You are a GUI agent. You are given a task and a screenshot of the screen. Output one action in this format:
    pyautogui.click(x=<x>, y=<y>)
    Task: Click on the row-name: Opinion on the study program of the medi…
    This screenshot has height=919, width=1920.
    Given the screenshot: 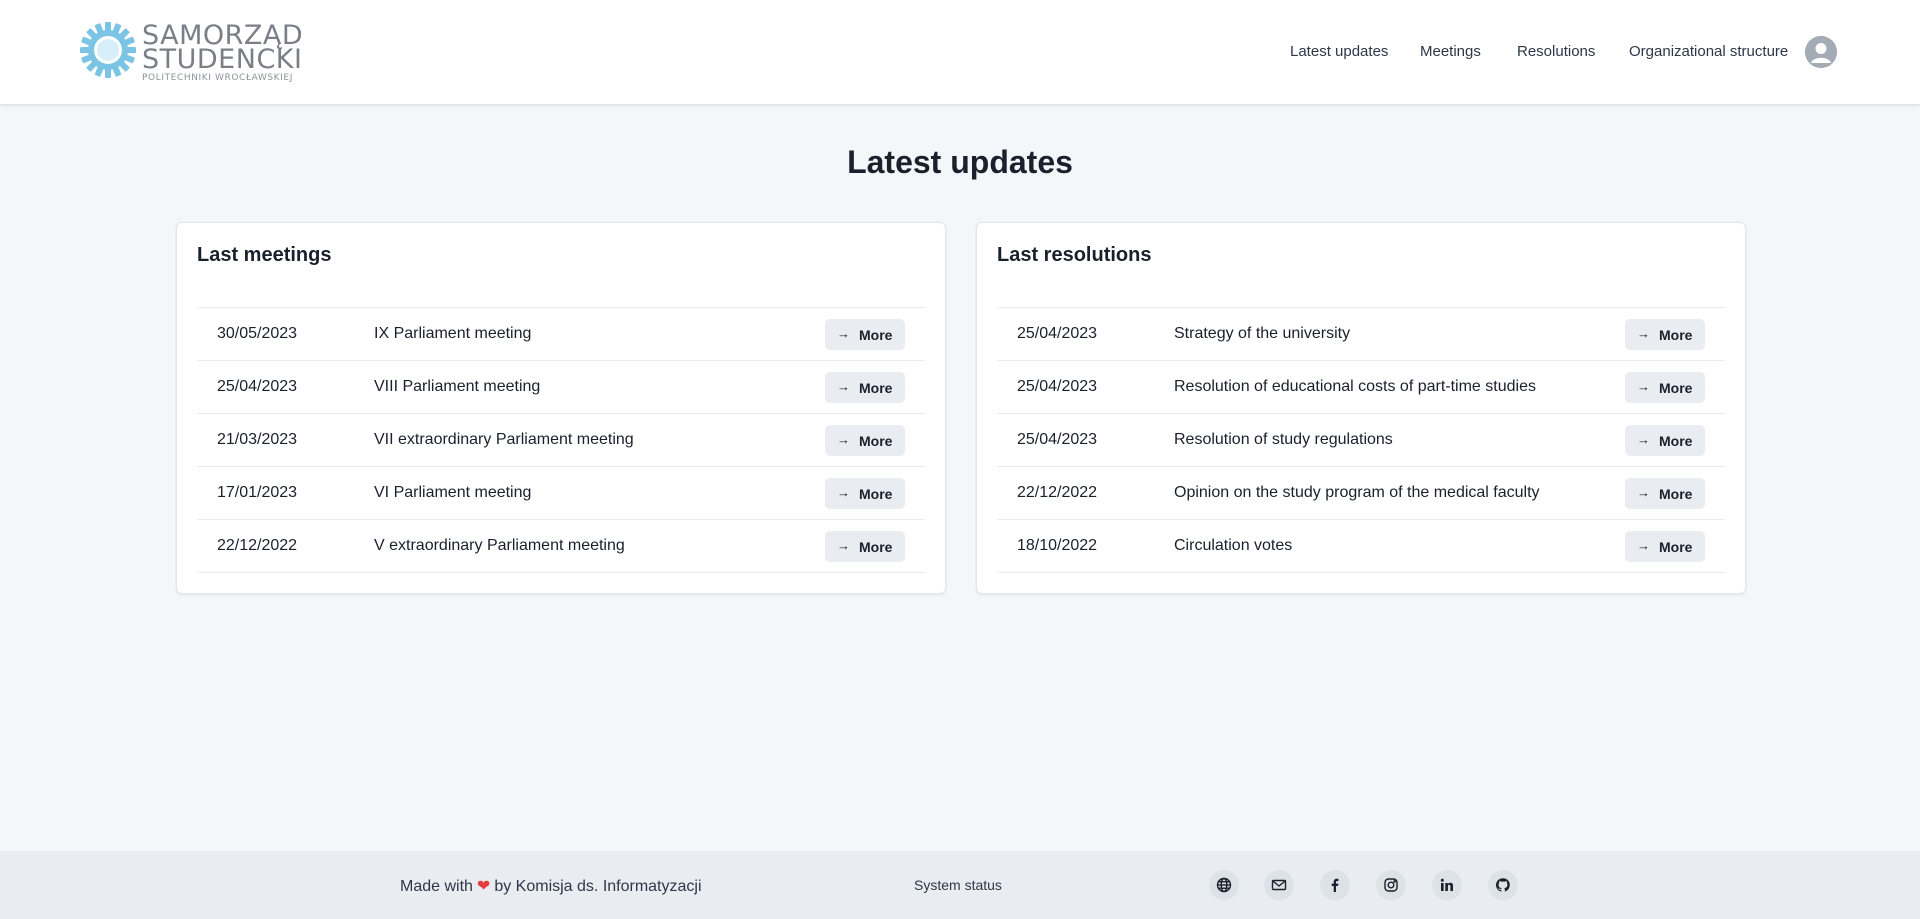 What is the action you would take?
    pyautogui.click(x=1357, y=492)
    